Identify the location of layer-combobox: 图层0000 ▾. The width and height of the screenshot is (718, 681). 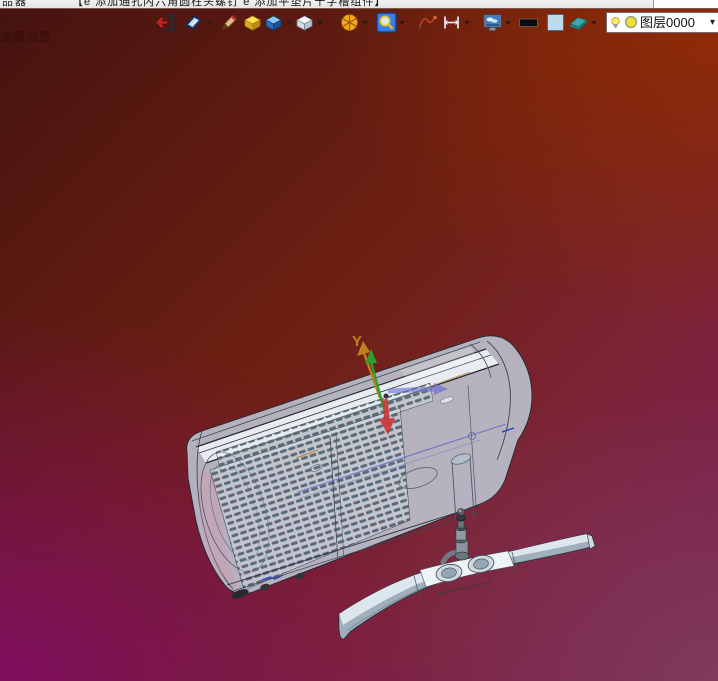
(662, 22).